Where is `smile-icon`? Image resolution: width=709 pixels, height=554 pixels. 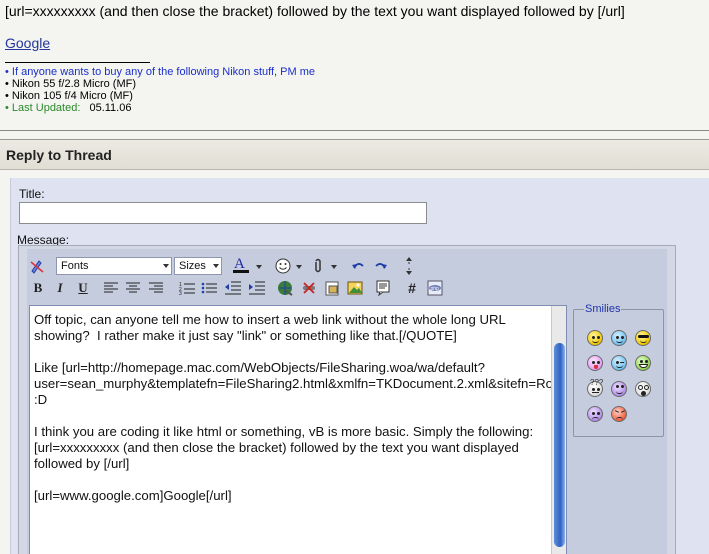
smile-icon is located at coordinates (595, 338).